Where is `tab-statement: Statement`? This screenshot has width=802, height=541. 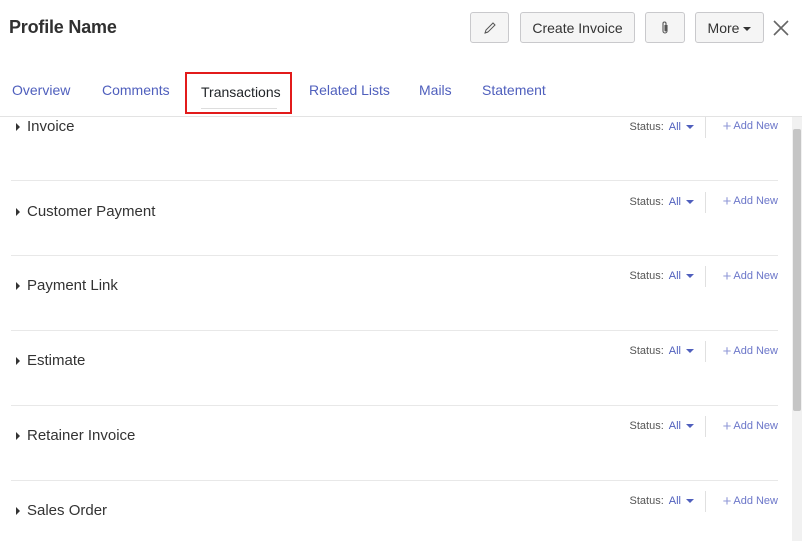 tab-statement: Statement is located at coordinates (514, 90).